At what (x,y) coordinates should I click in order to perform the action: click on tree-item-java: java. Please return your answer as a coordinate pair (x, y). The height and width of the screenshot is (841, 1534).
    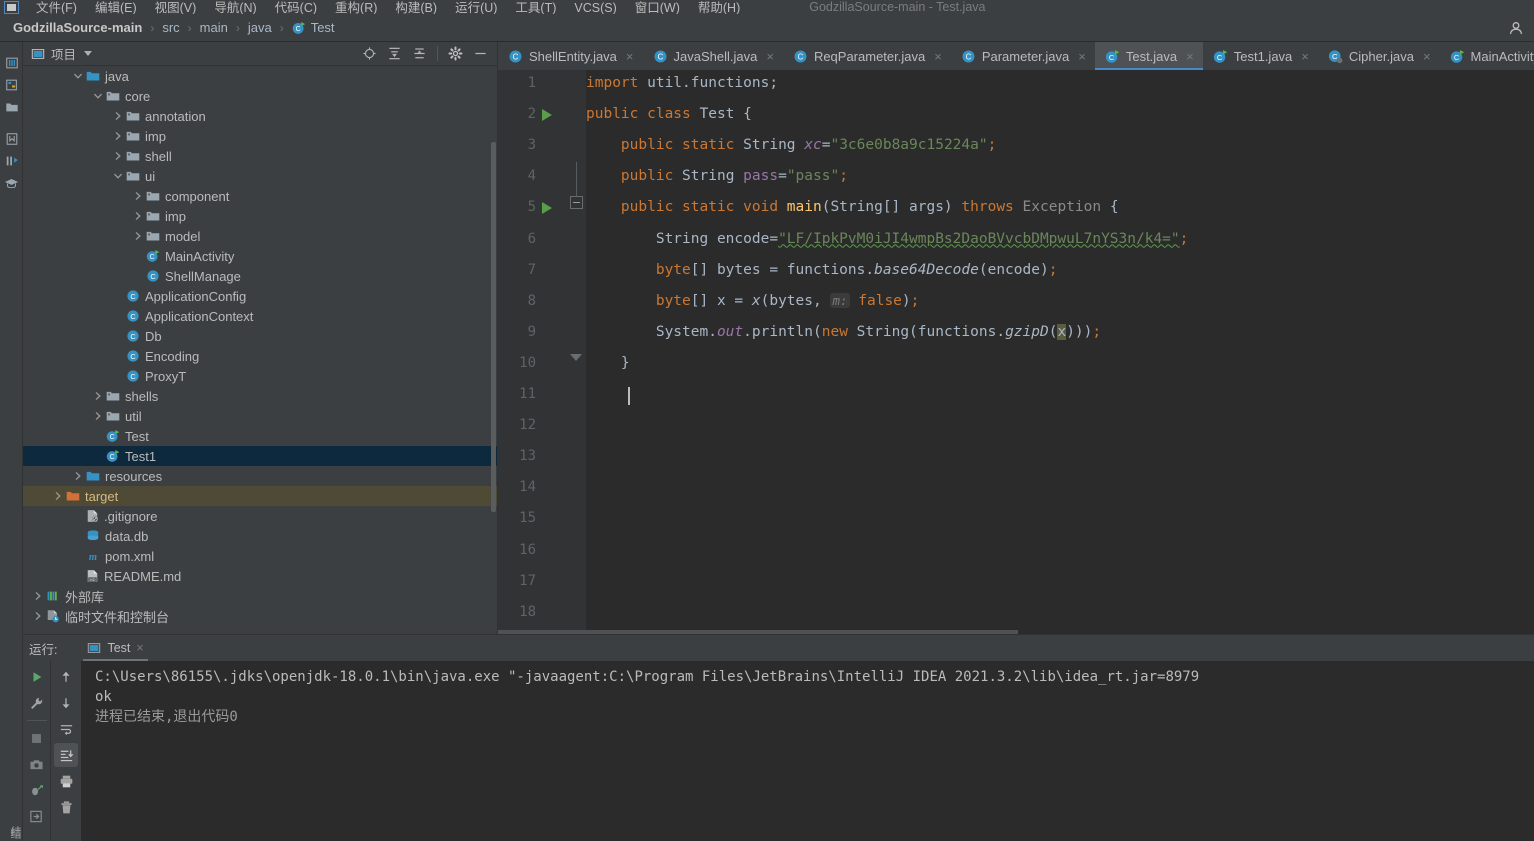
    Looking at the image, I should click on (260, 76).